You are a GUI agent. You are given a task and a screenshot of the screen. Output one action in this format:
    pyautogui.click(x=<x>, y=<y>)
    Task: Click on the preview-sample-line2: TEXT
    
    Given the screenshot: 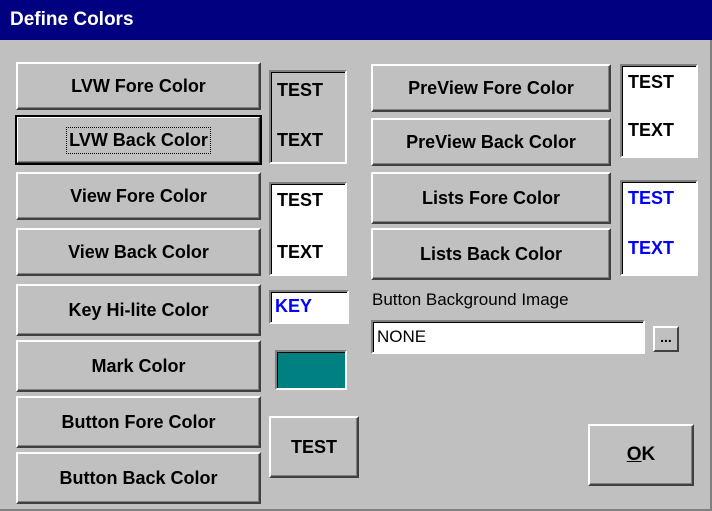 What is the action you would take?
    pyautogui.click(x=651, y=130)
    